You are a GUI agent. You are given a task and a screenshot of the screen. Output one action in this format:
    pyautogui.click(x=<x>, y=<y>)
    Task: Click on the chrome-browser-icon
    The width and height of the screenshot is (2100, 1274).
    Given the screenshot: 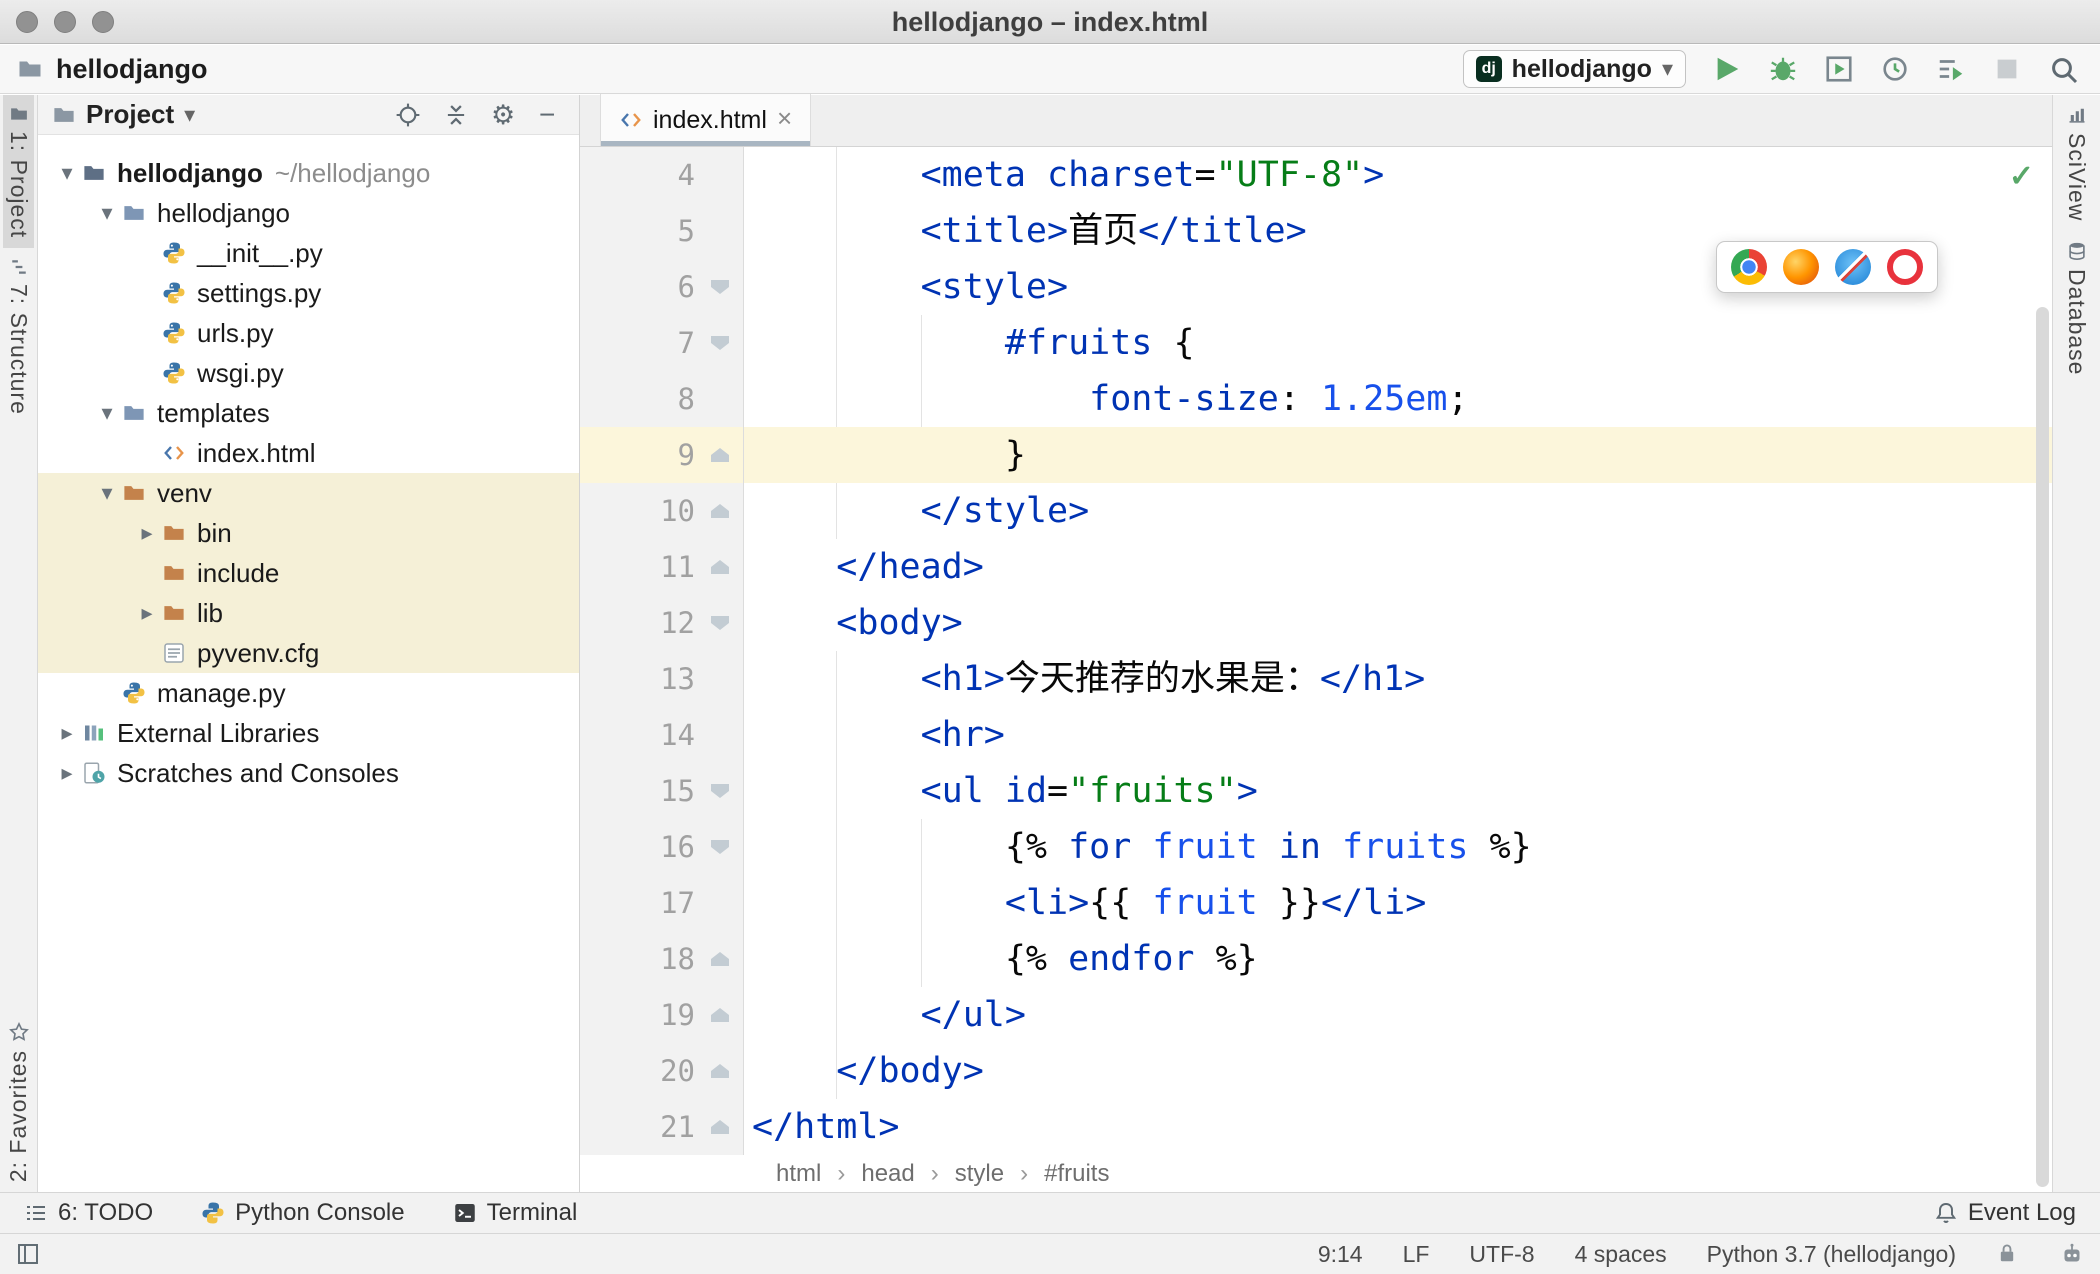 What is the action you would take?
    pyautogui.click(x=1749, y=267)
    